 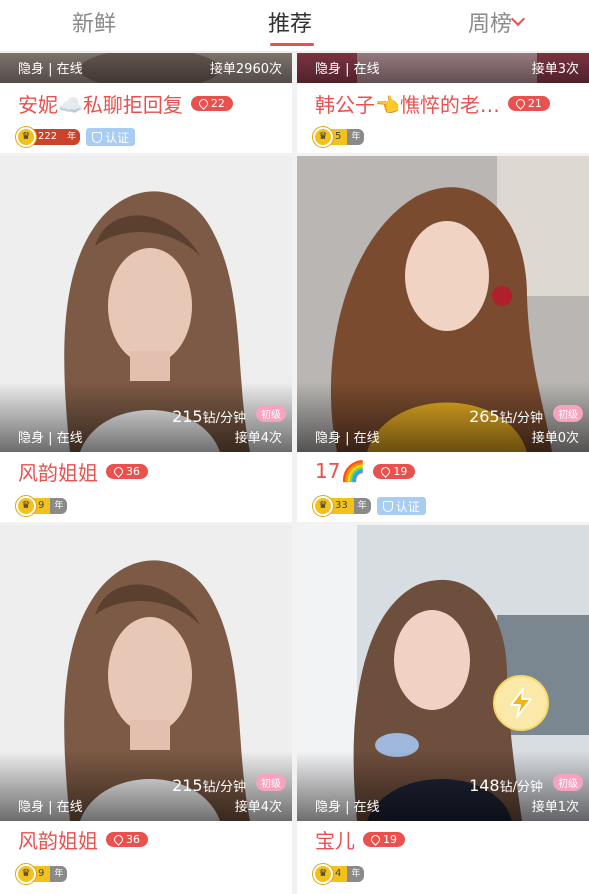 I want to click on tab-fresh: 新鲜, so click(x=94, y=22).